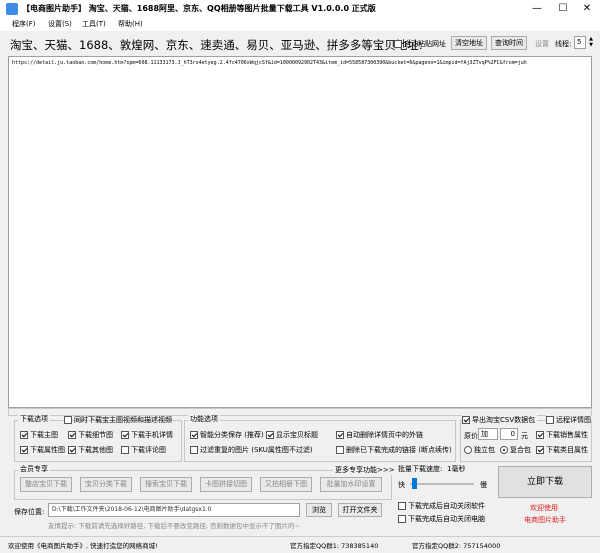  I want to click on download-detail-image-checkbox: 下载细节图, so click(90, 435).